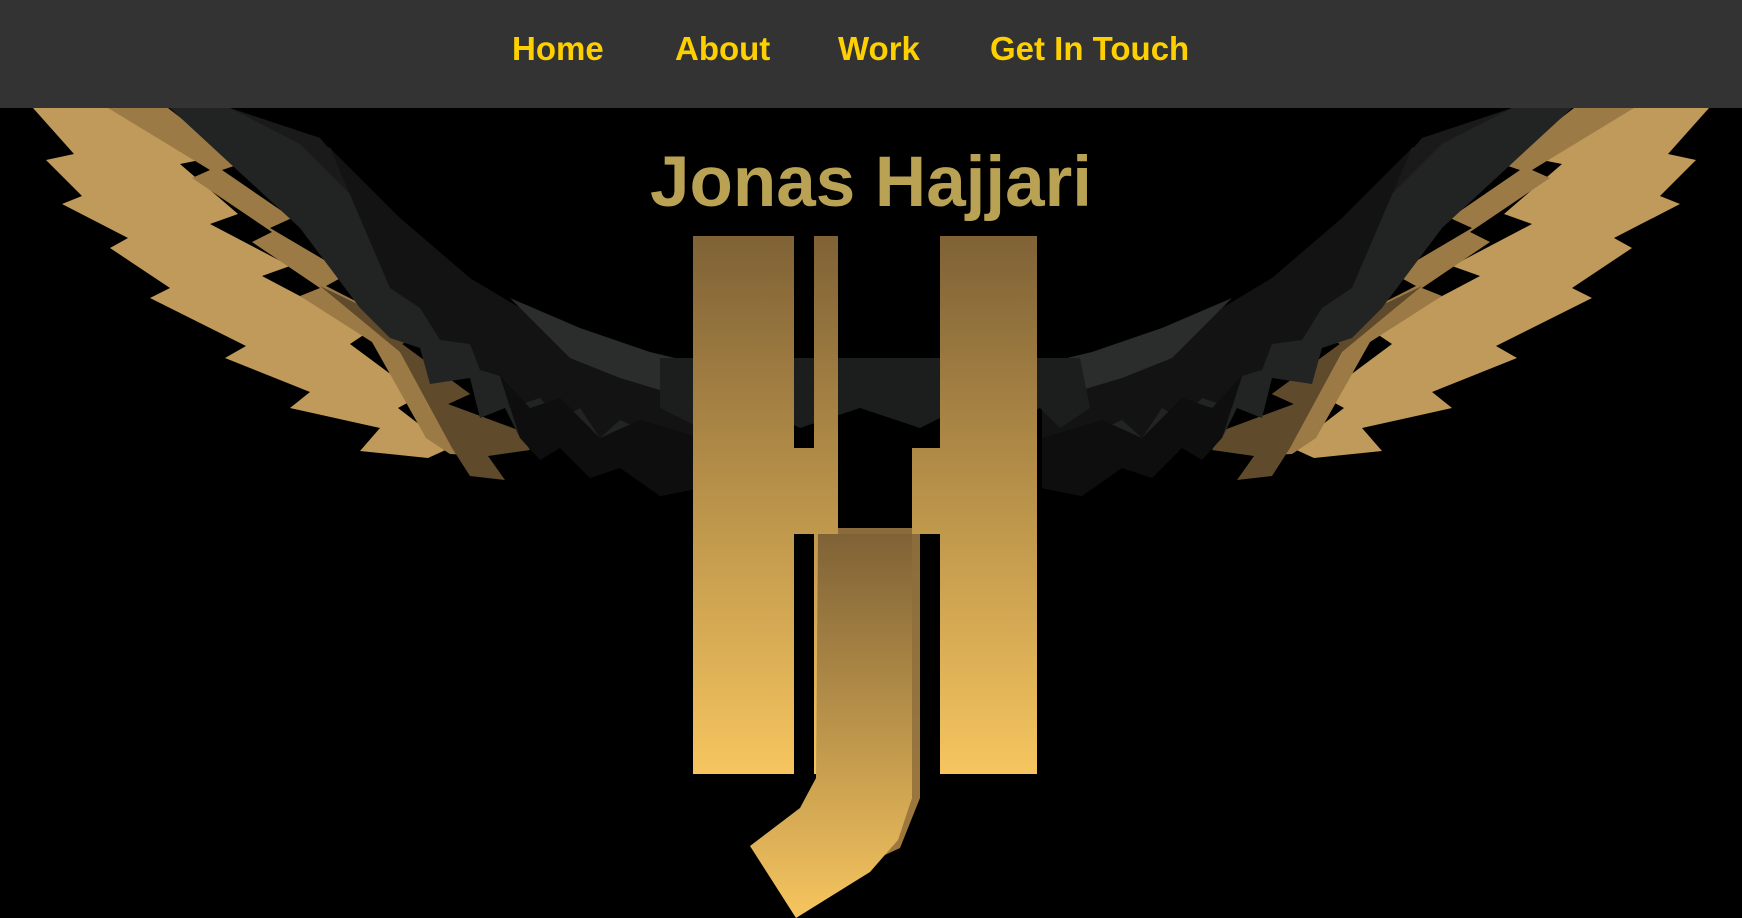 The width and height of the screenshot is (1742, 918). What do you see at coordinates (765, 505) in the screenshot?
I see `logo-letter-h` at bounding box center [765, 505].